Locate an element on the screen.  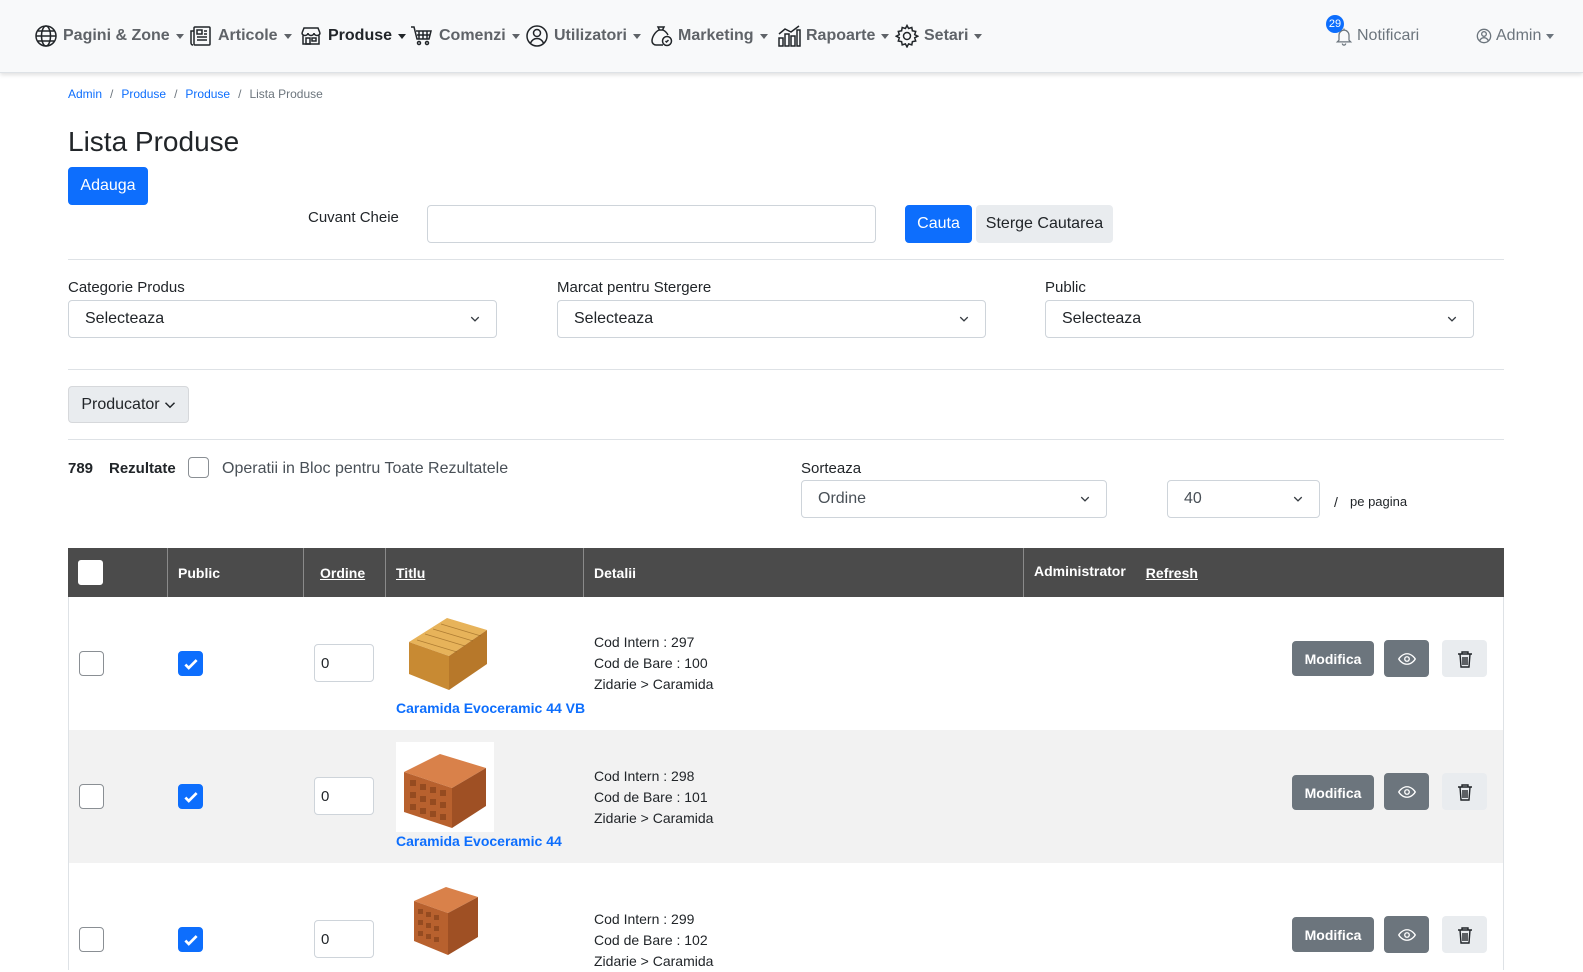
nav-articole: Articole is located at coordinates (240, 36).